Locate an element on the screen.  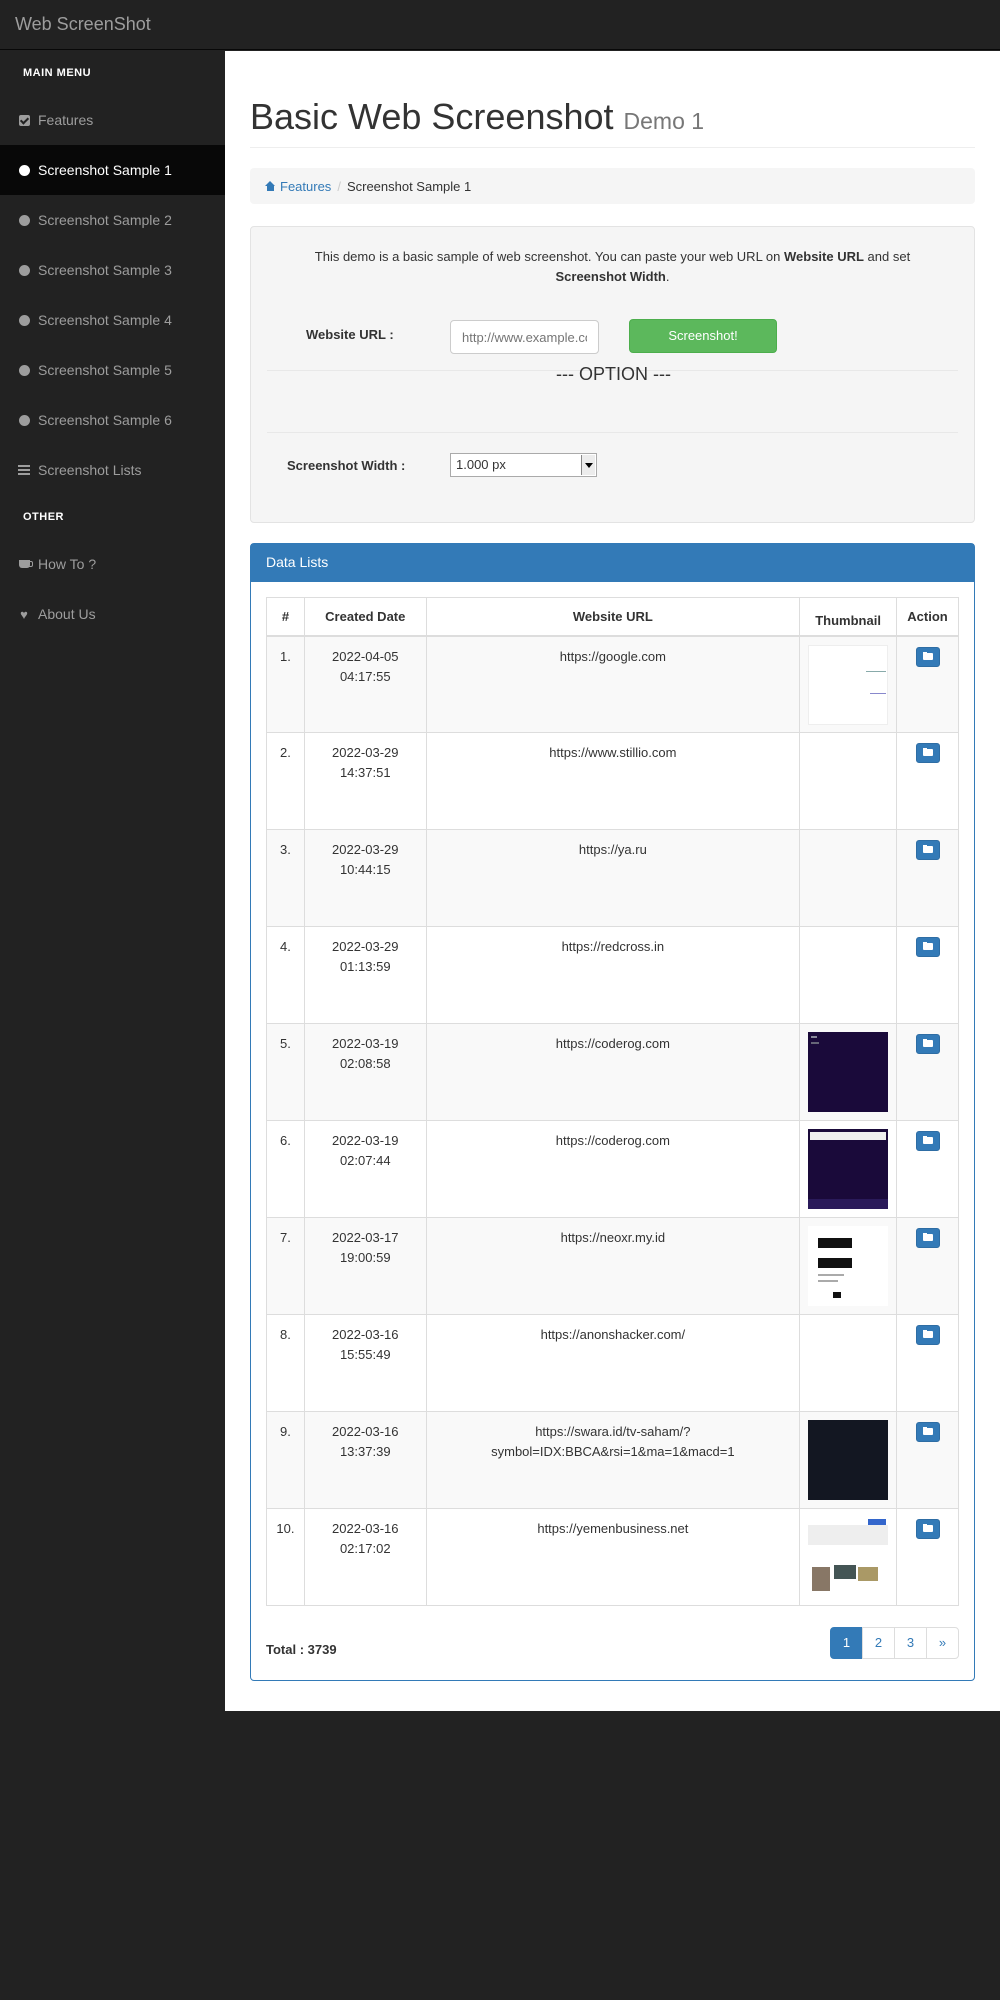
sidebar-item-label: How To ? is located at coordinates (67, 564).